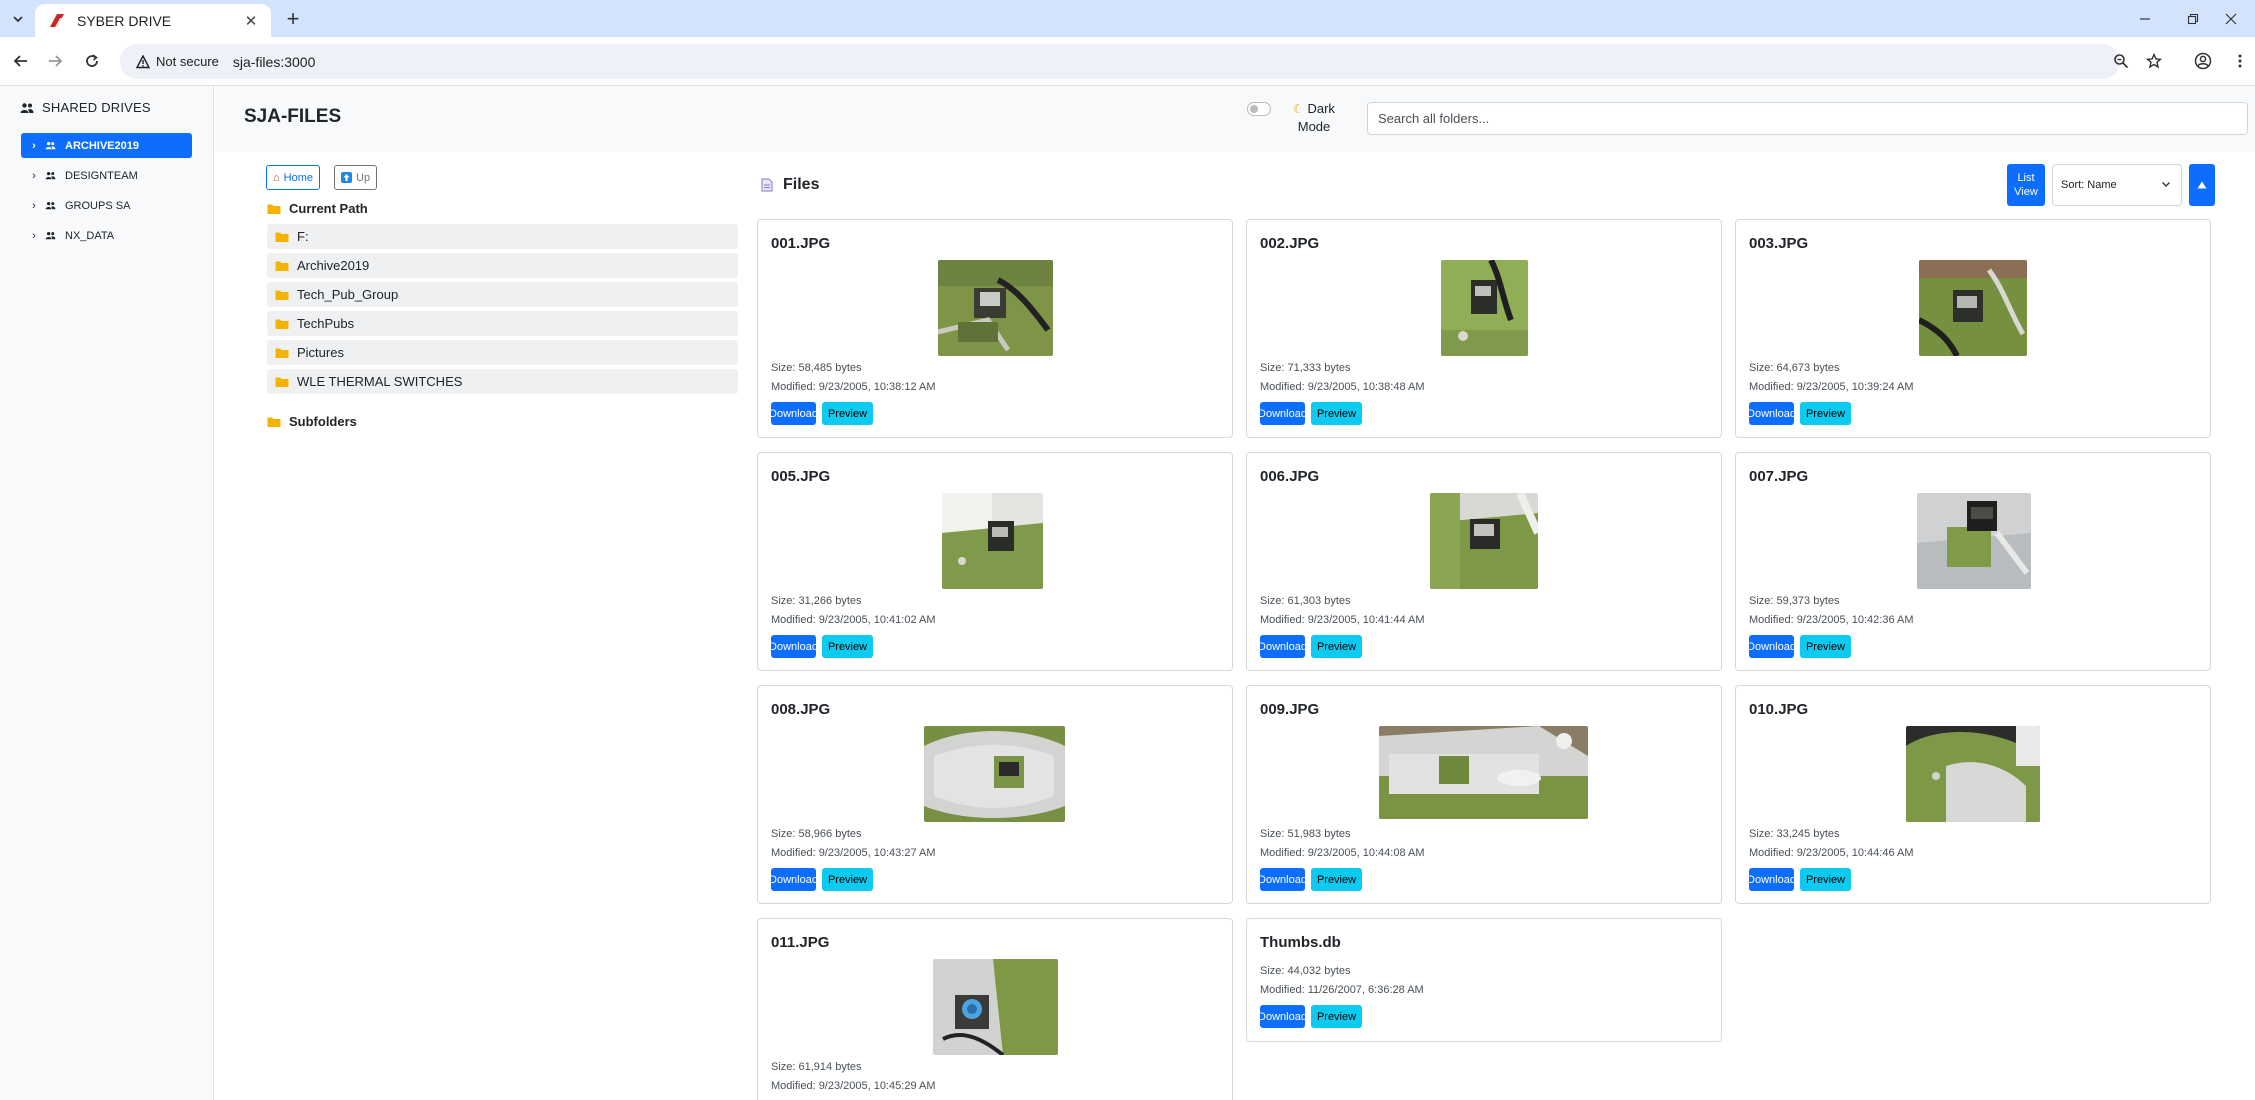 The height and width of the screenshot is (1100, 2255). I want to click on sort-select: Sort: Name, so click(2117, 185).